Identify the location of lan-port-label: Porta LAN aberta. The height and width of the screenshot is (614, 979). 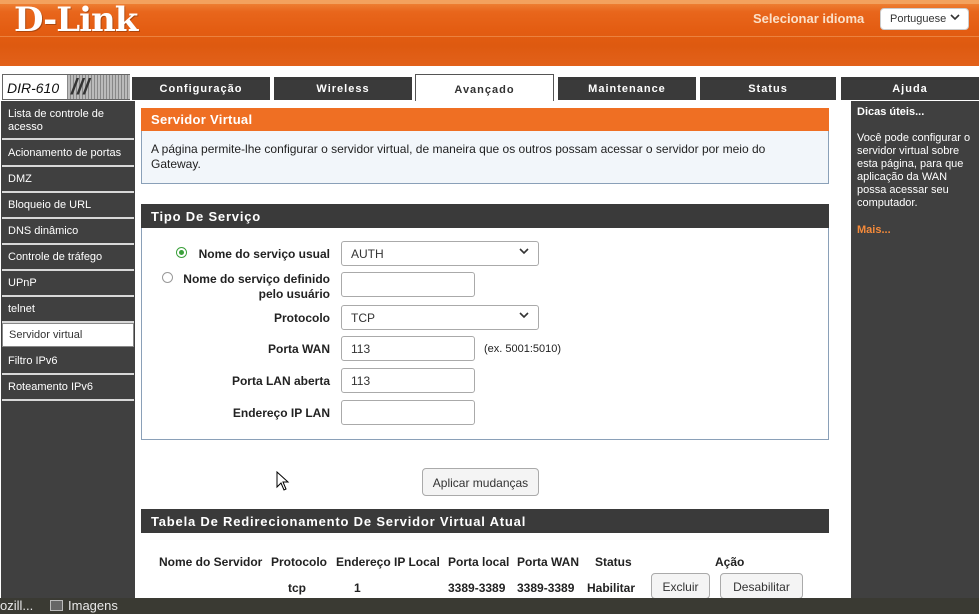
(280, 381).